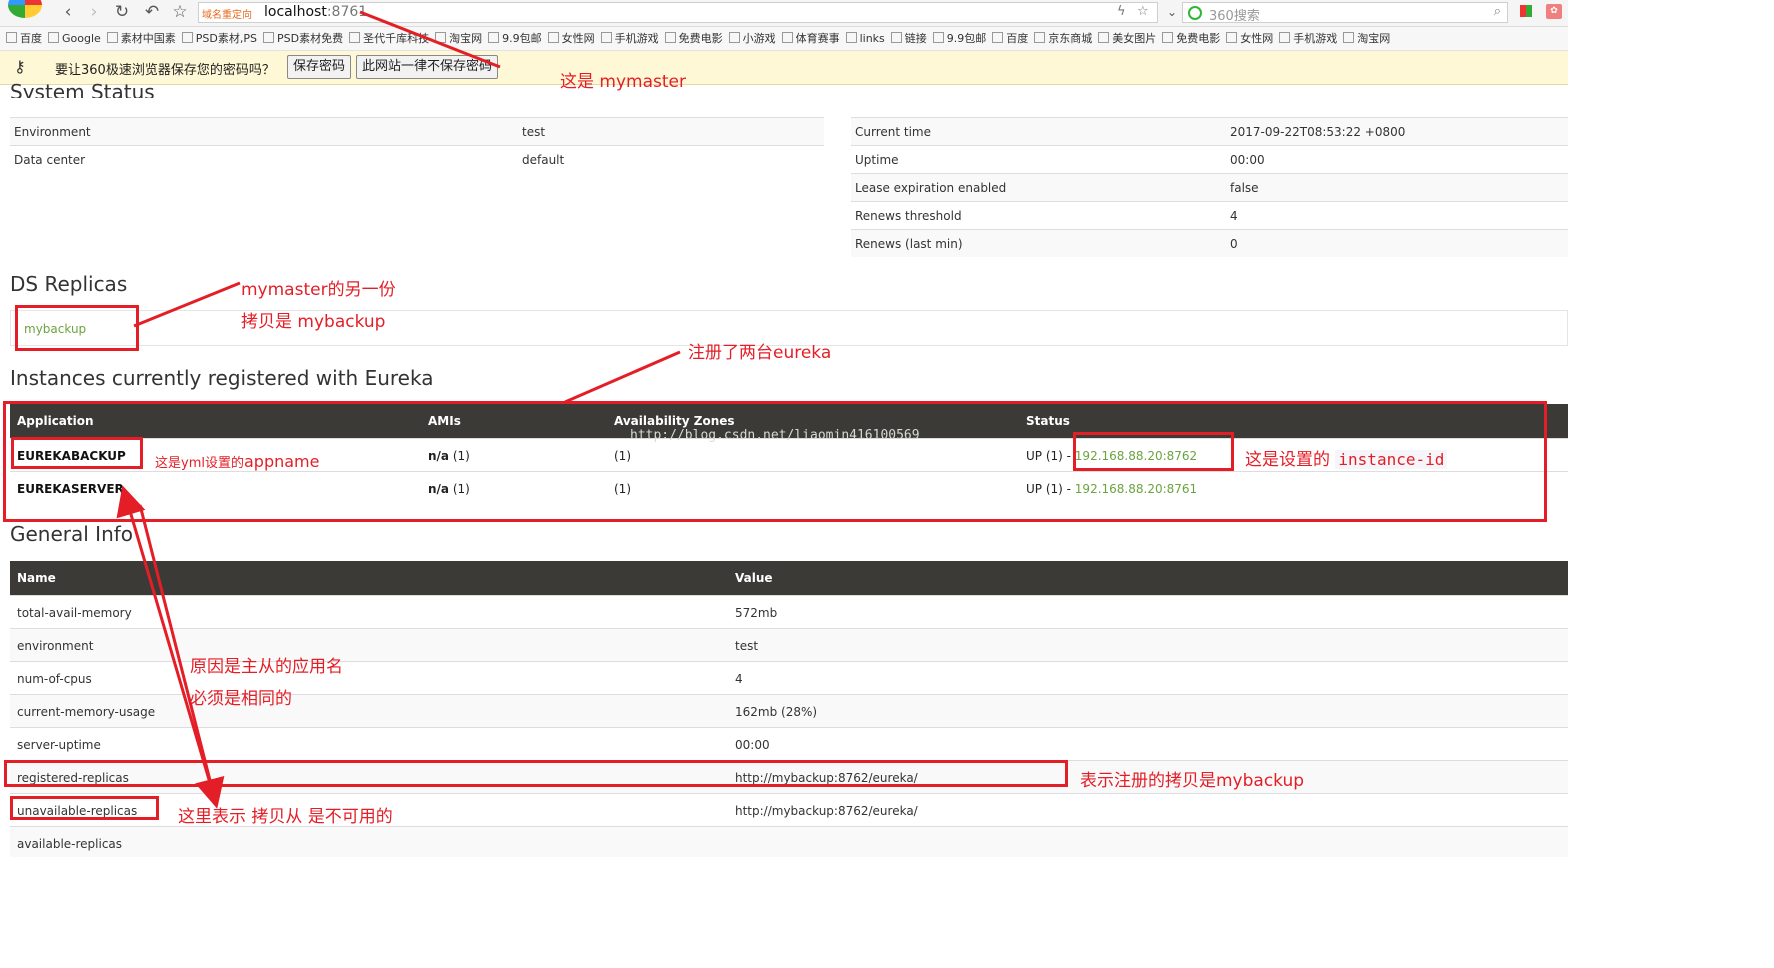 The height and width of the screenshot is (968, 1774). I want to click on status-label: Lease expiration enabled, so click(1038, 187).